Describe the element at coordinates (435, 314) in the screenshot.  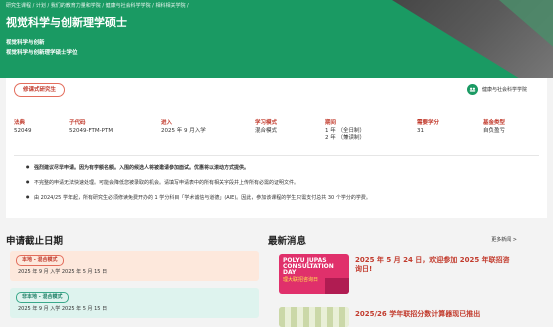
I see `news-headline: 2025/26 学年联招分数计算器现已推出` at that location.